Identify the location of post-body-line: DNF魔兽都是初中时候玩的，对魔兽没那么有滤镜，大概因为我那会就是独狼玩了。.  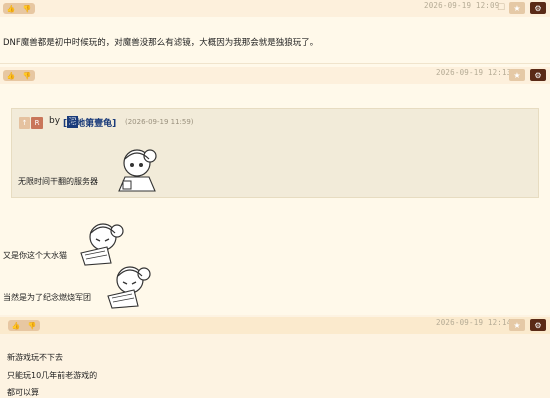
(161, 43).